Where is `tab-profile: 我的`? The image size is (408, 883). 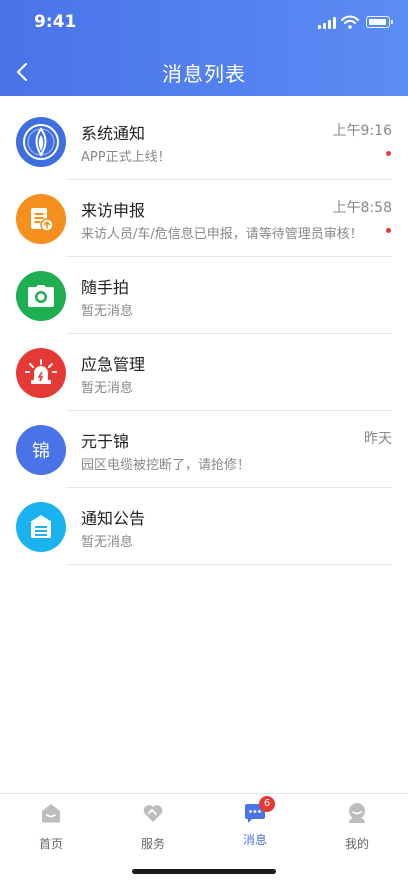
tab-profile: 我的 is located at coordinates (357, 827).